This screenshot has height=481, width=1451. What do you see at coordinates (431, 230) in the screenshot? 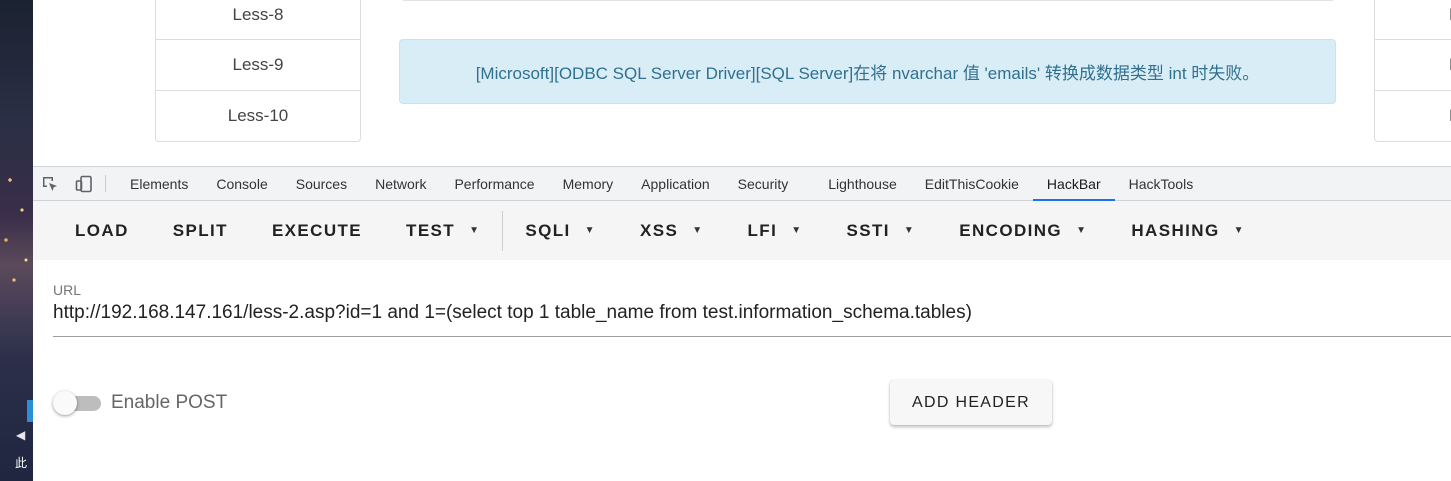
I see `test-button-label: TEST` at bounding box center [431, 230].